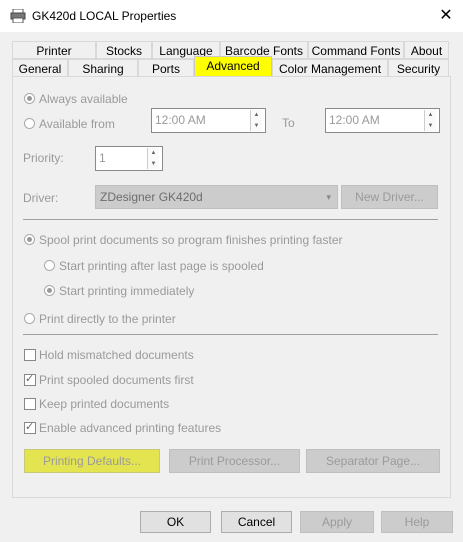 This screenshot has width=463, height=542. Describe the element at coordinates (382, 120) in the screenshot. I see `to-time-field: 12:00 AM` at that location.